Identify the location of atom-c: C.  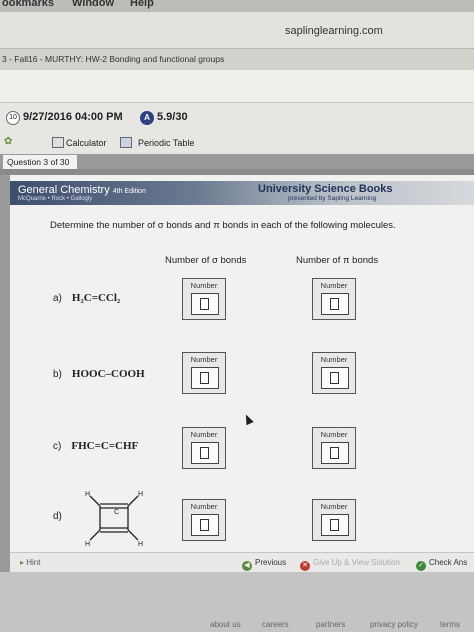
(116, 512).